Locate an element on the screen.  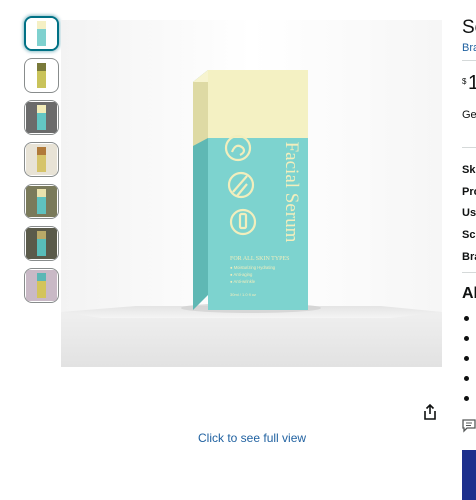
box-volume: 30ml / 1.0 fl oz is located at coordinates (243, 294).